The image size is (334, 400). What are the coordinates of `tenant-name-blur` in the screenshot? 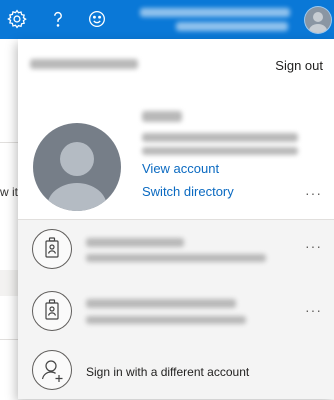 It's located at (84, 64).